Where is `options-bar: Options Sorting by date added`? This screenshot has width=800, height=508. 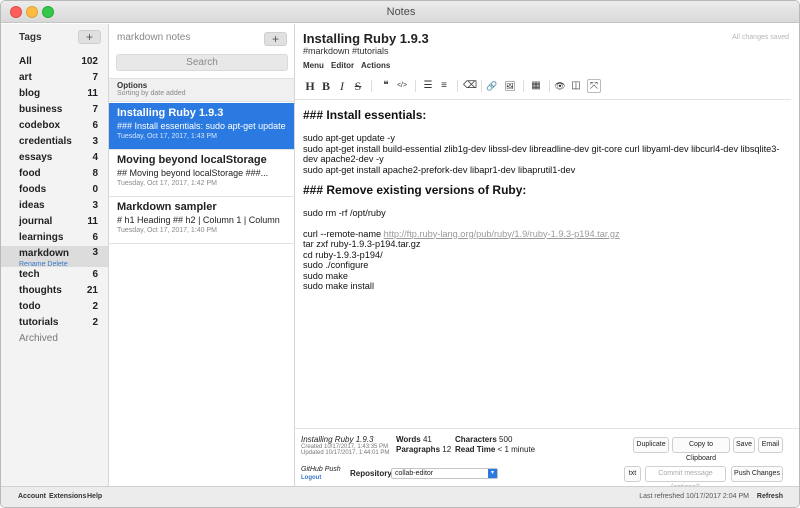
options-bar: Options Sorting by date added is located at coordinates (201, 90).